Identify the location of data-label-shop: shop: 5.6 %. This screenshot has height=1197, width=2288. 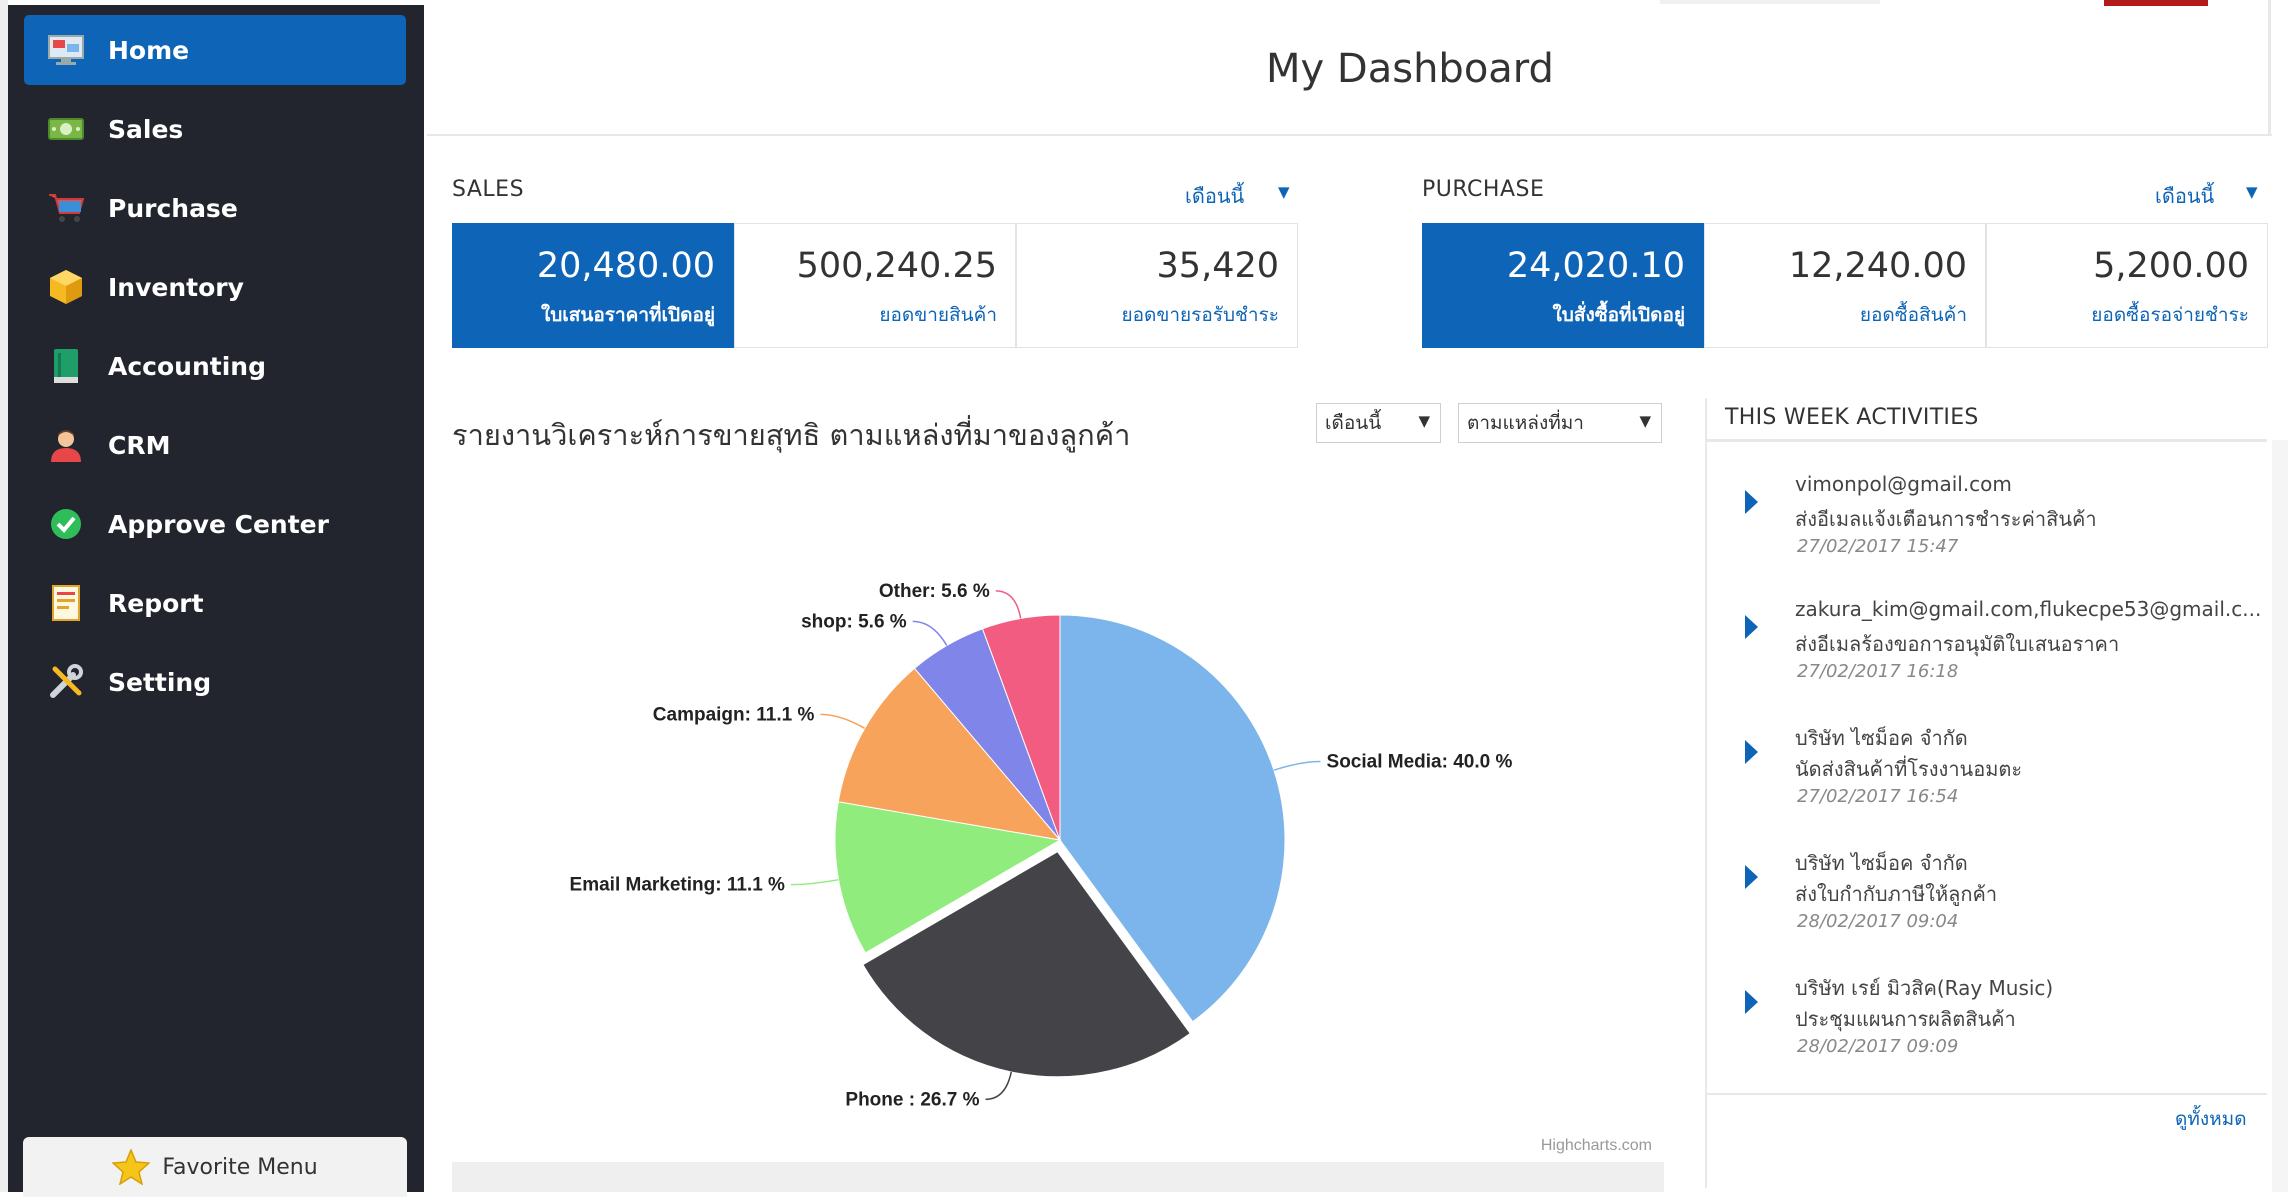
(854, 621).